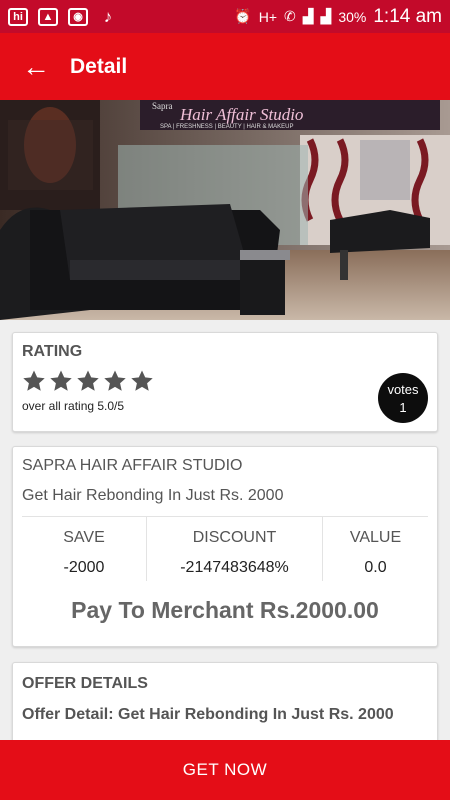  Describe the element at coordinates (162, 106) in the screenshot. I see `sign-brand: Sapra` at that location.